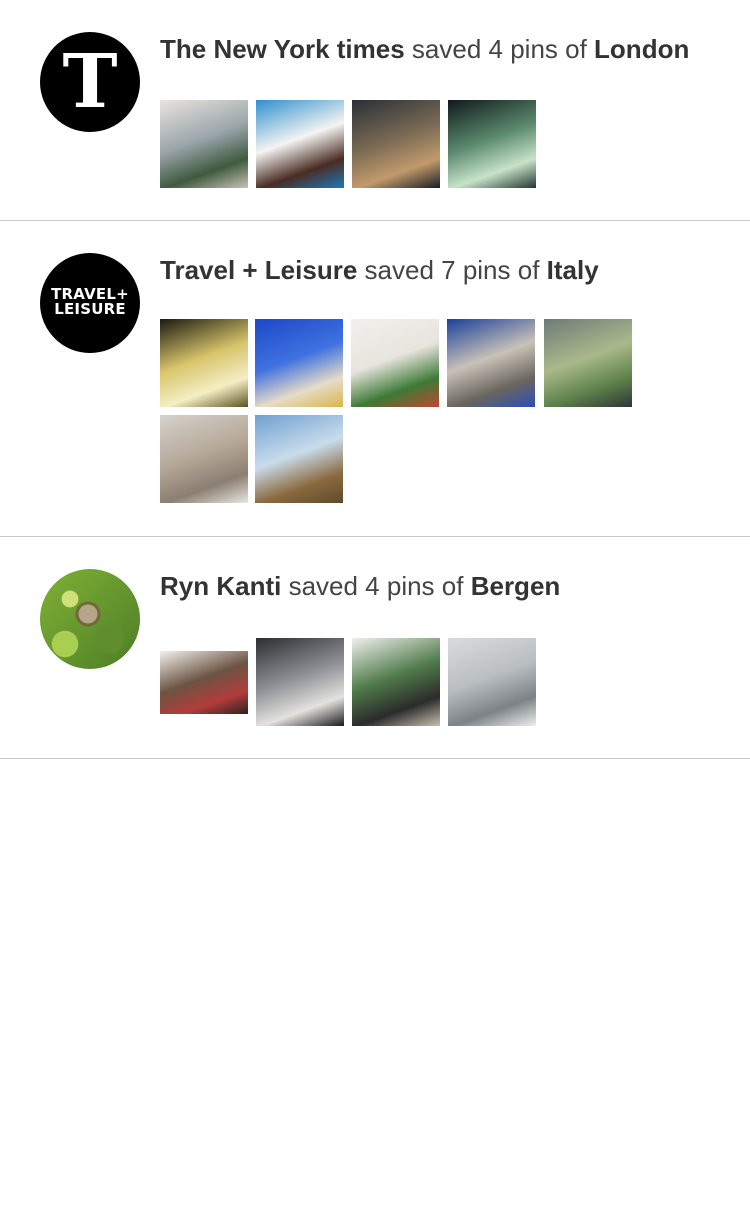 This screenshot has height=1206, width=750. What do you see at coordinates (516, 586) in the screenshot?
I see `board-name-link: Bergen` at bounding box center [516, 586].